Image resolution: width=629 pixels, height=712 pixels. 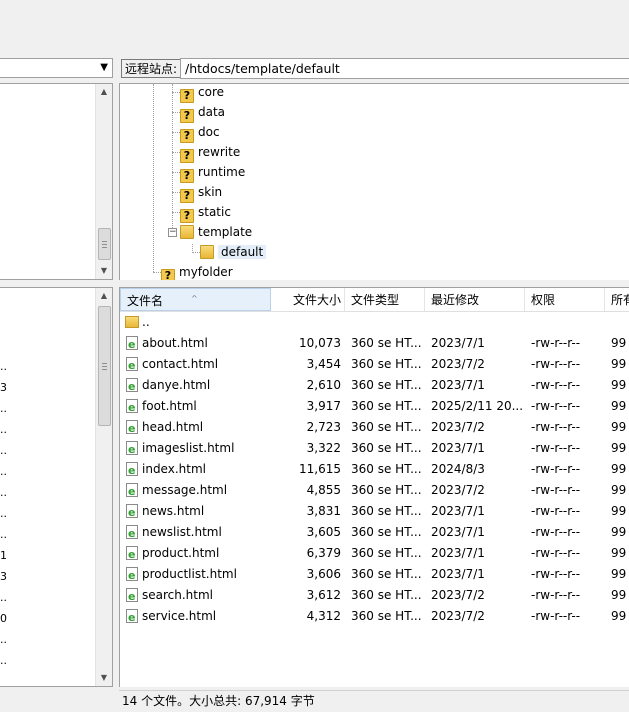 I want to click on file-name: head.html, so click(x=173, y=427).